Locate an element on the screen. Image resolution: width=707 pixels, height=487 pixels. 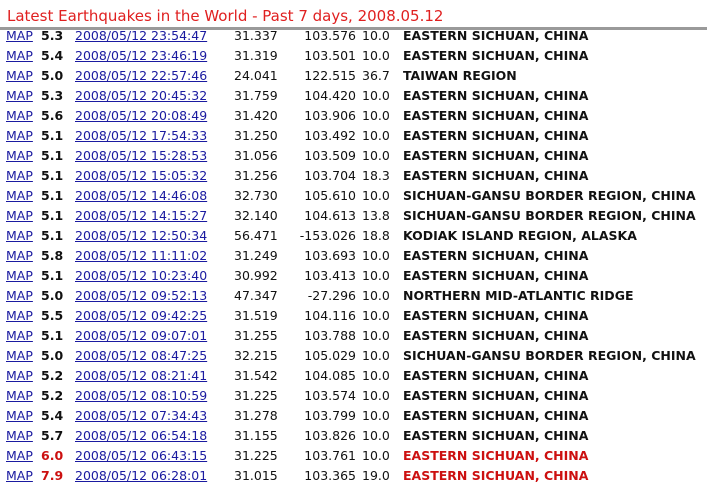
latitude: 56.471 is located at coordinates (256, 235).